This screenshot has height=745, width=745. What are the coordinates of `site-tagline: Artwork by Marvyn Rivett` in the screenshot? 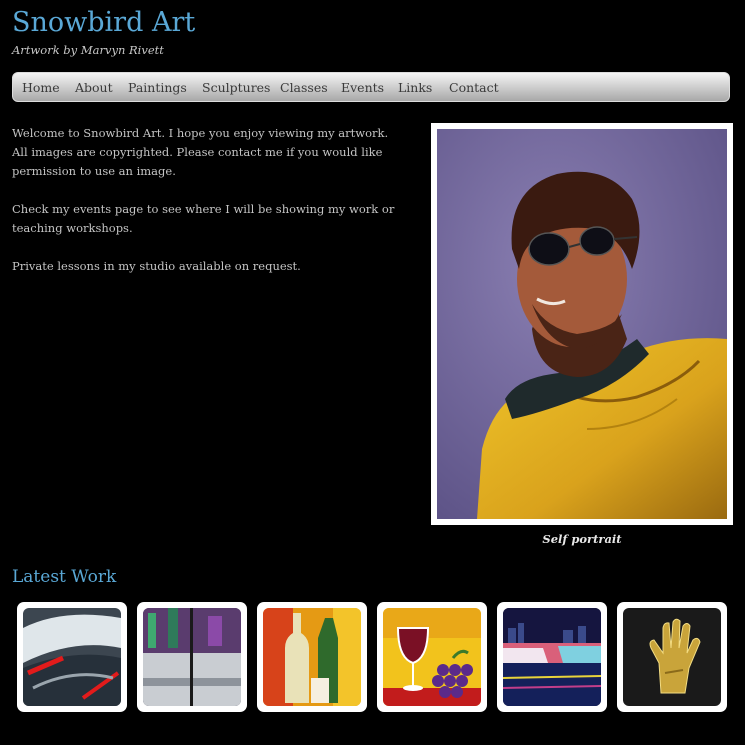 It's located at (88, 50).